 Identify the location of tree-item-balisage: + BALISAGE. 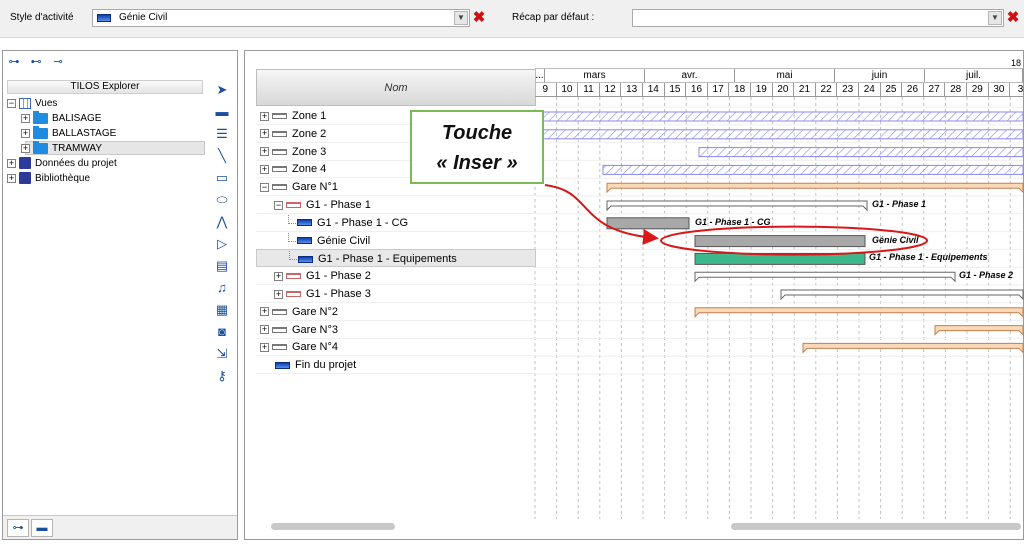
(61, 118).